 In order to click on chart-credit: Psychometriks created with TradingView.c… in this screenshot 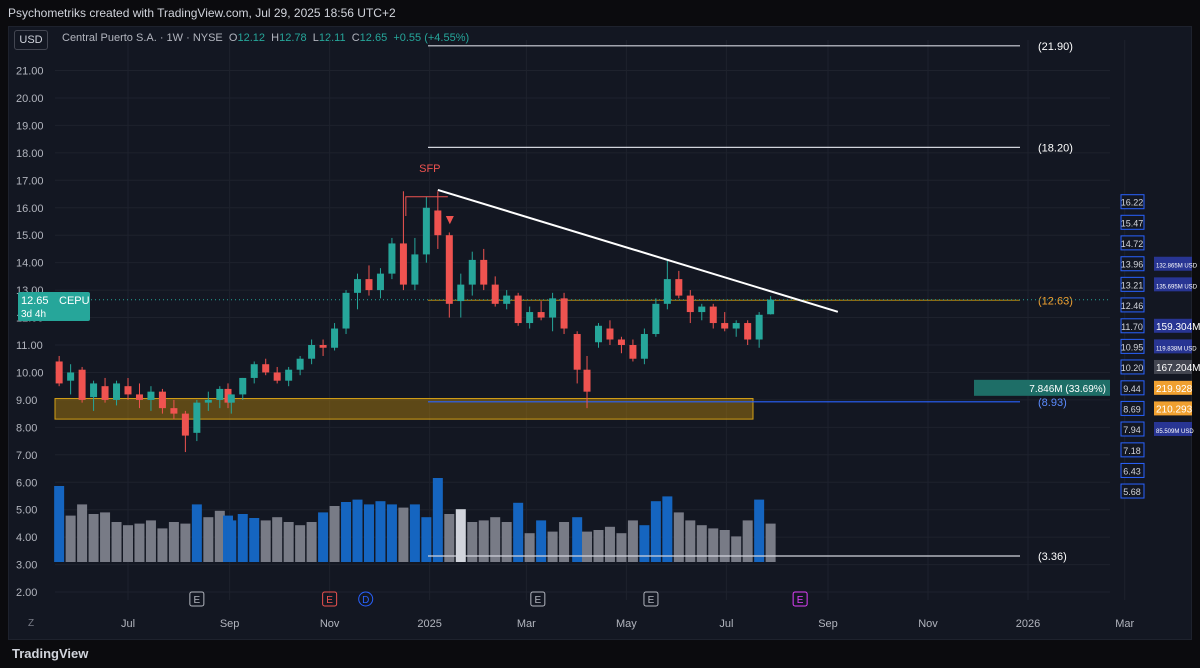, I will do `click(202, 13)`.